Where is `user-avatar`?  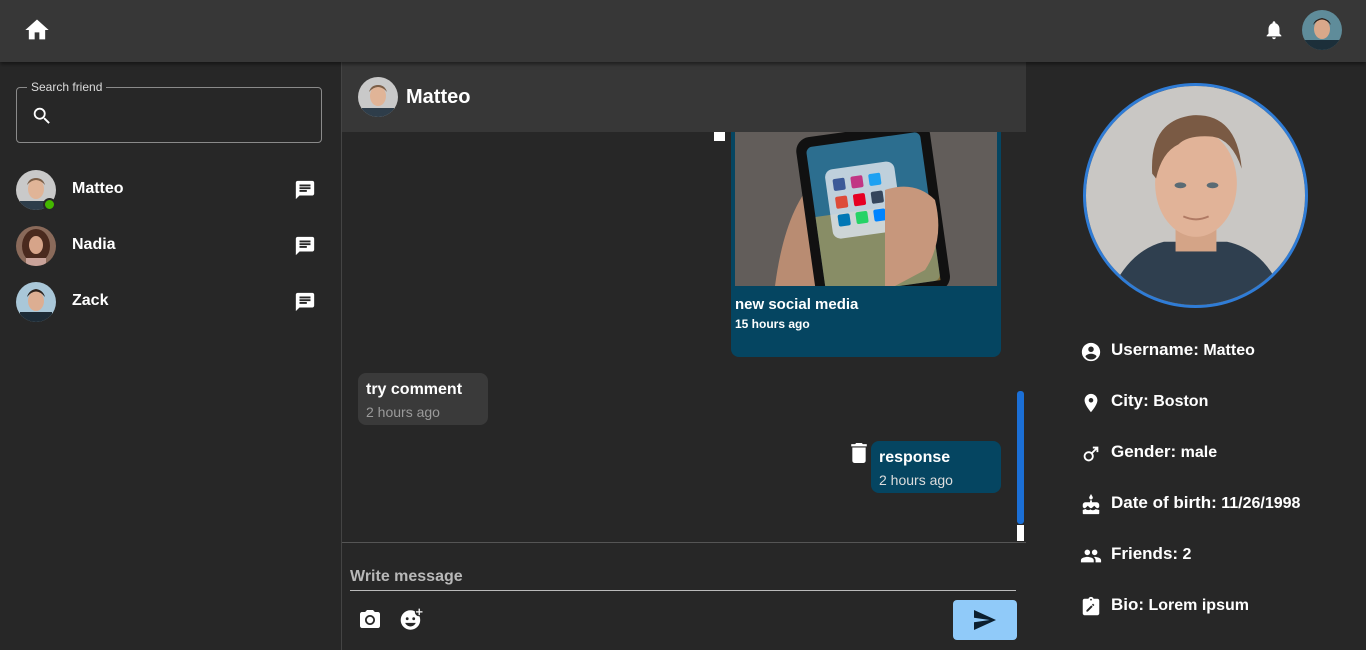
user-avatar is located at coordinates (1322, 30).